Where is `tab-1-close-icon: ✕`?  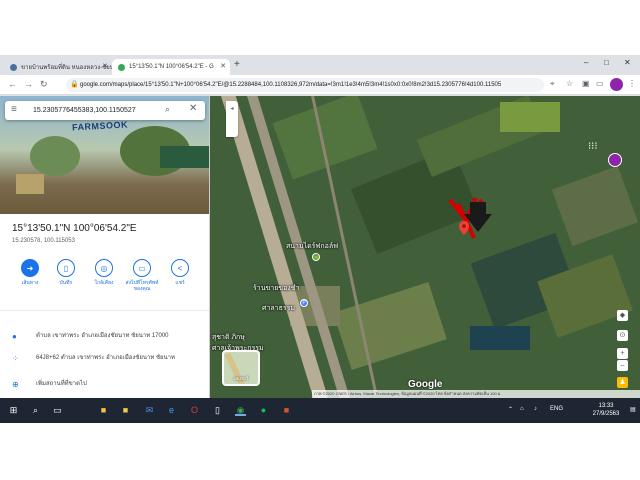
tab-1-close-icon: ✕ is located at coordinates (105, 66).